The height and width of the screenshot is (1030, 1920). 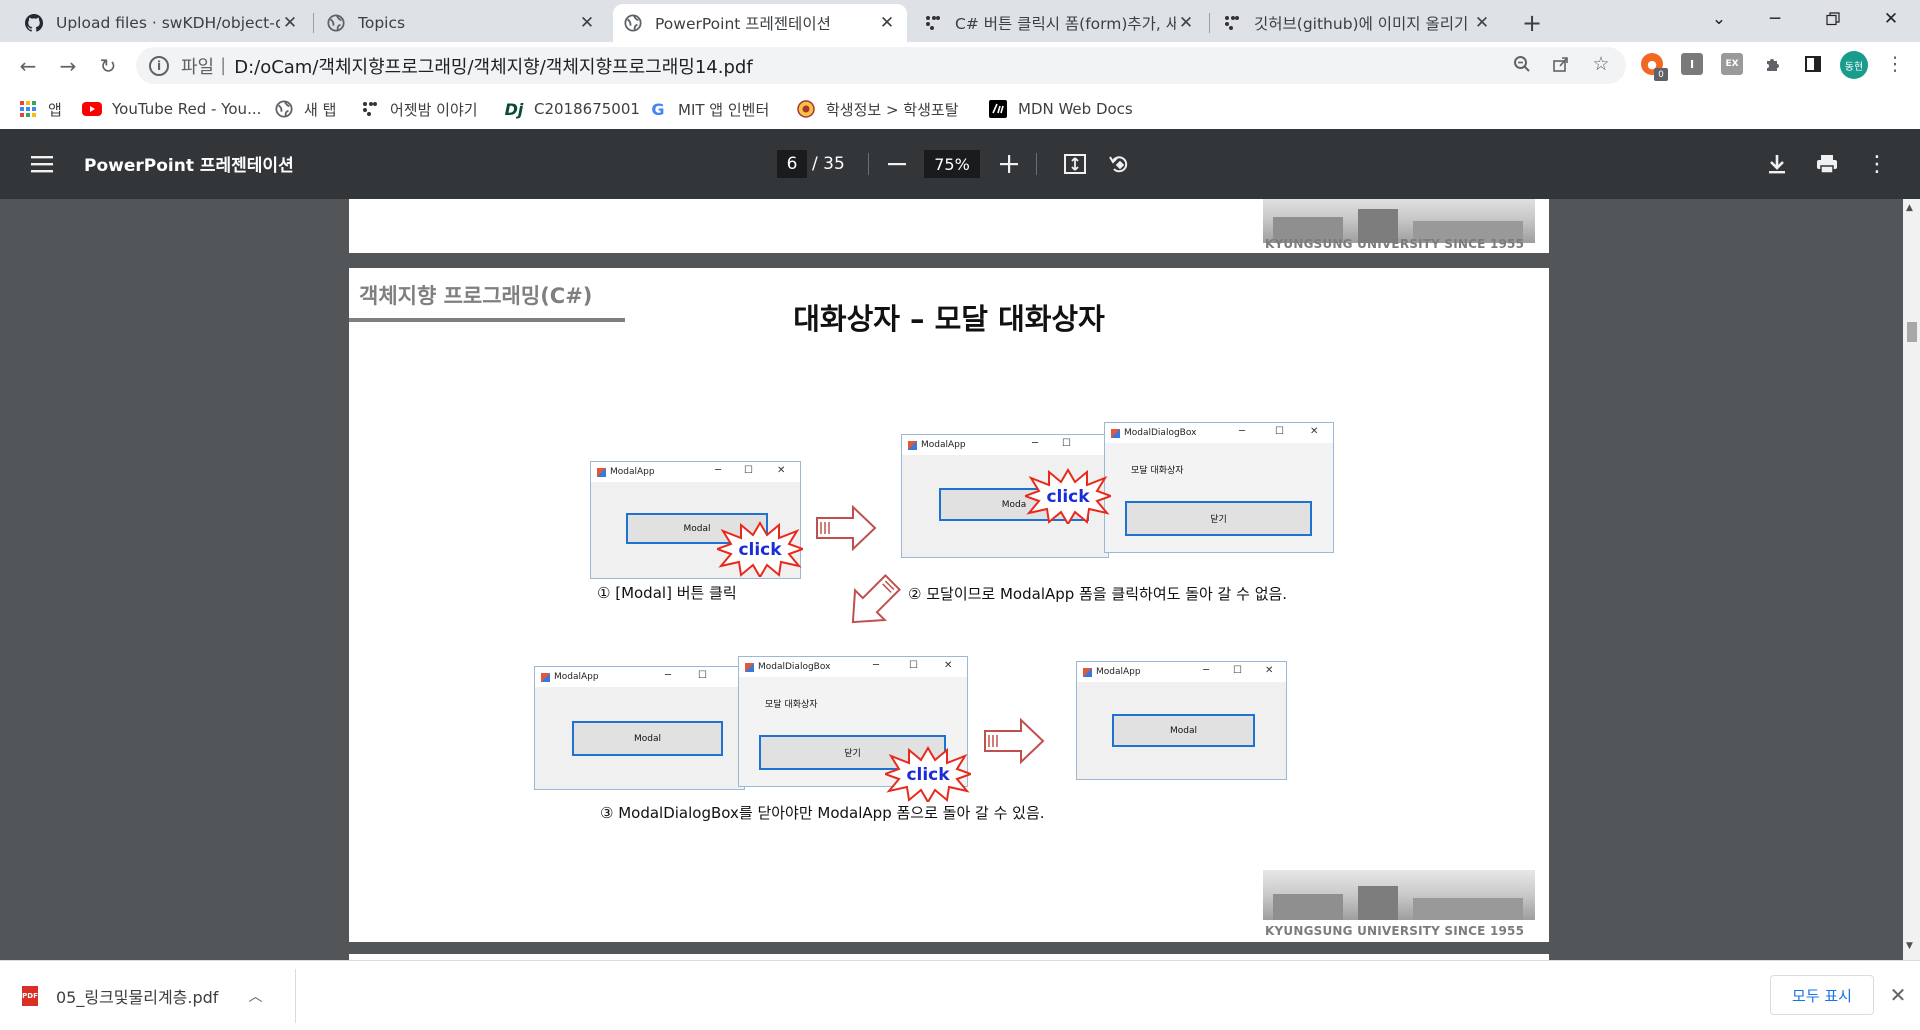 What do you see at coordinates (1813, 64) in the screenshot?
I see `side-panel-icon` at bounding box center [1813, 64].